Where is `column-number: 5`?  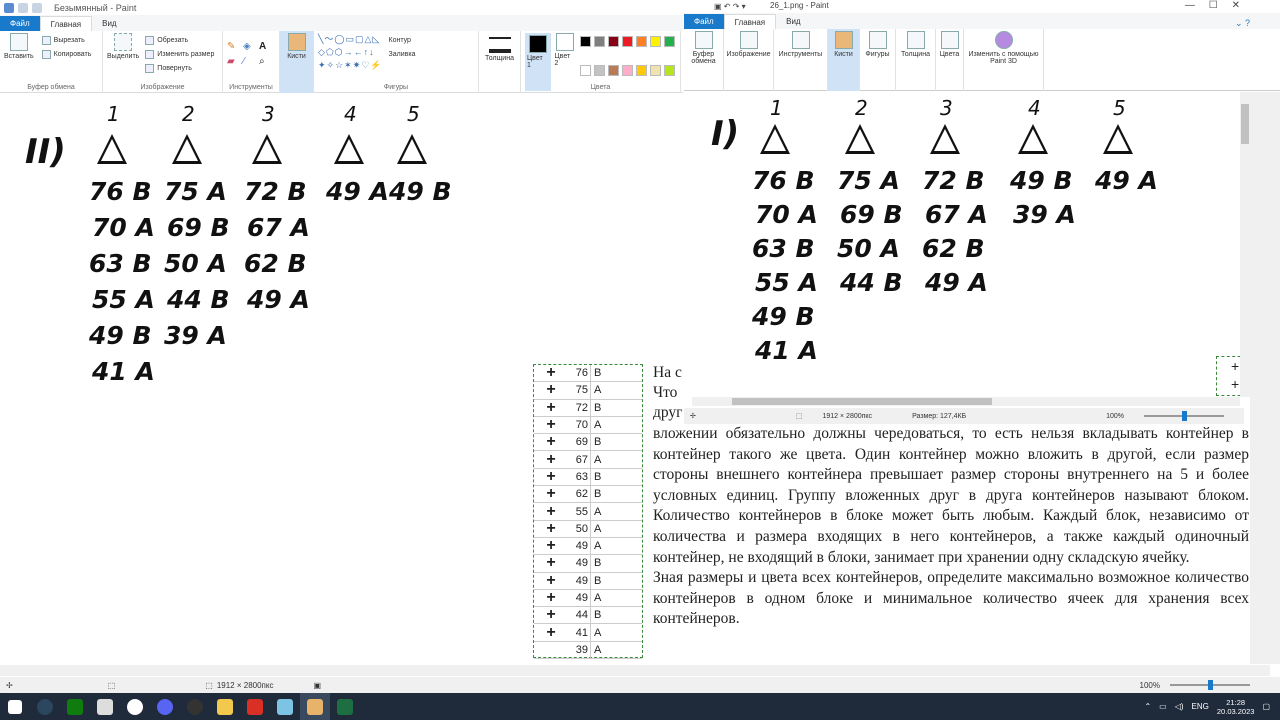 column-number: 5 is located at coordinates (413, 114).